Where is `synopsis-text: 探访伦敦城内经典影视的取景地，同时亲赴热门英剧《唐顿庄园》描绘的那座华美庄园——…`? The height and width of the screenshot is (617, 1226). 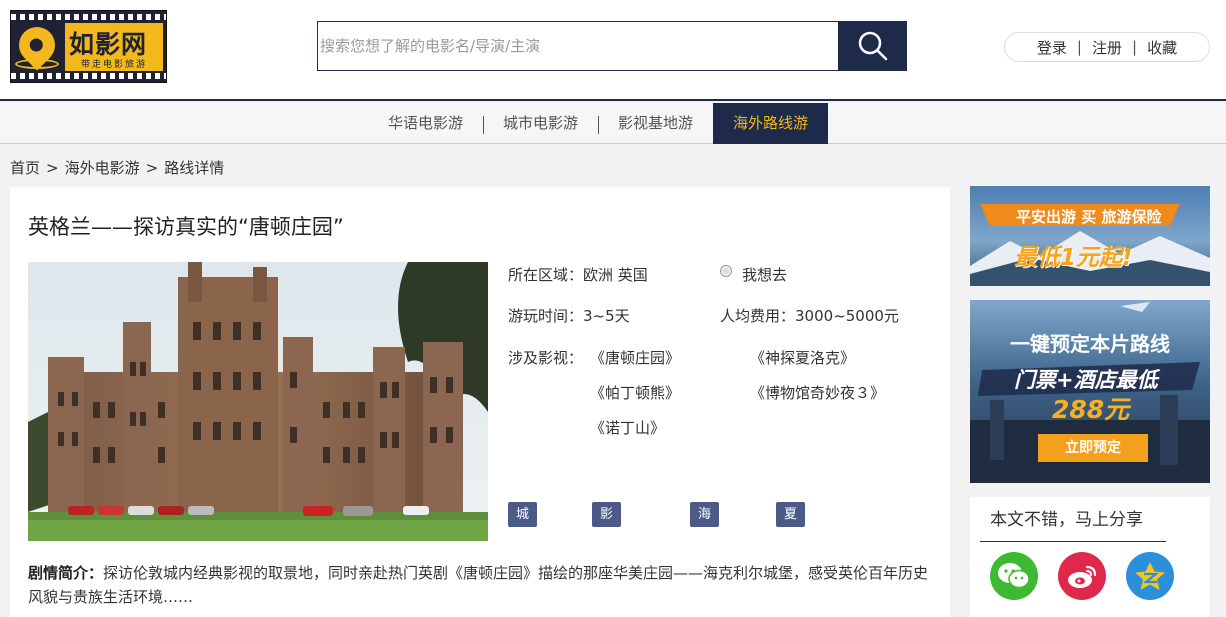
synopsis-text: 探访伦敦城内经典影视的取景地，同时亲赴热门英剧《唐顿庄园》描绘的那座华美庄园——… is located at coordinates (478, 585).